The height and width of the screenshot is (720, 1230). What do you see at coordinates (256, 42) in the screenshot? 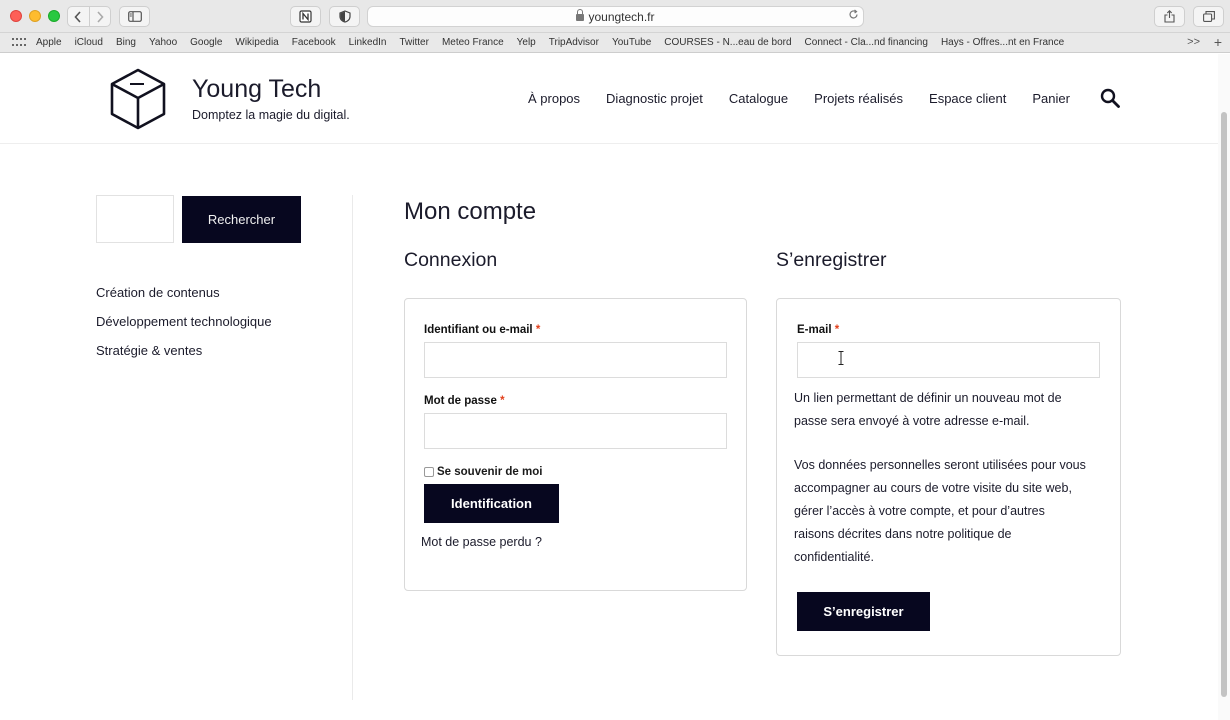
I see `bookmark-item: Wikipedia` at bounding box center [256, 42].